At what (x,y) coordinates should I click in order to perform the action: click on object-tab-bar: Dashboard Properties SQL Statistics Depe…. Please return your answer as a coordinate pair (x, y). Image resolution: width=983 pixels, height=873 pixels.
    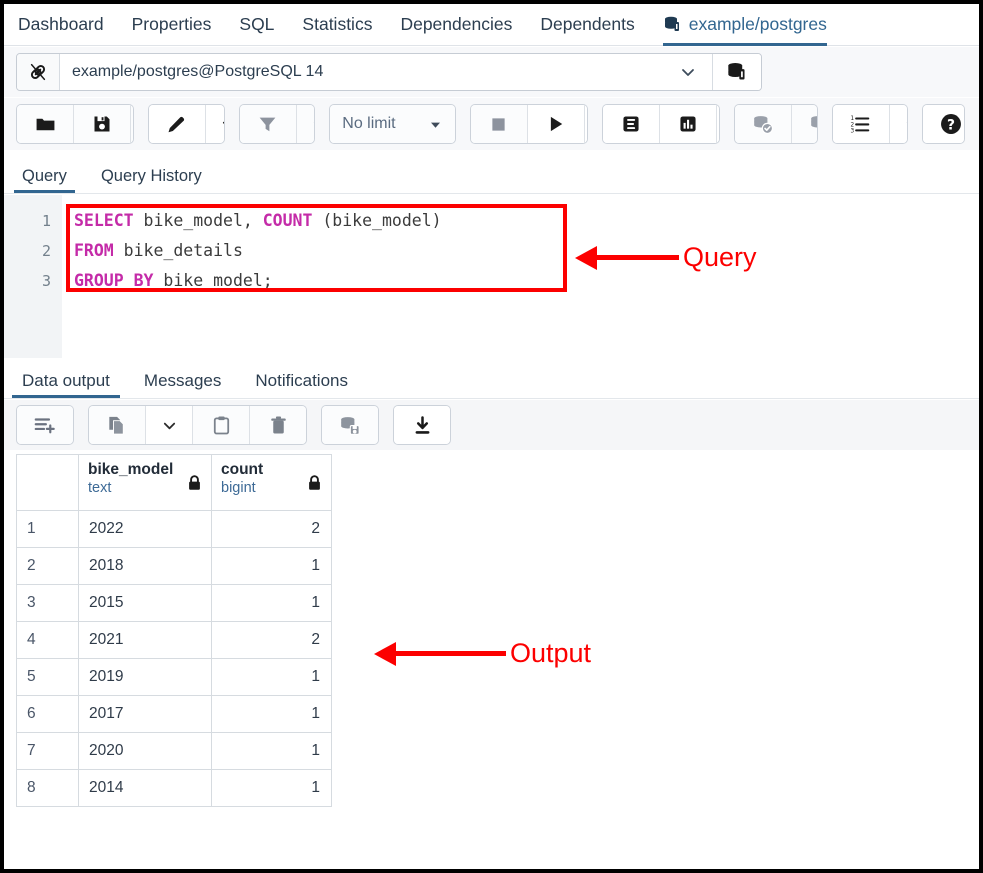
    Looking at the image, I should click on (491, 25).